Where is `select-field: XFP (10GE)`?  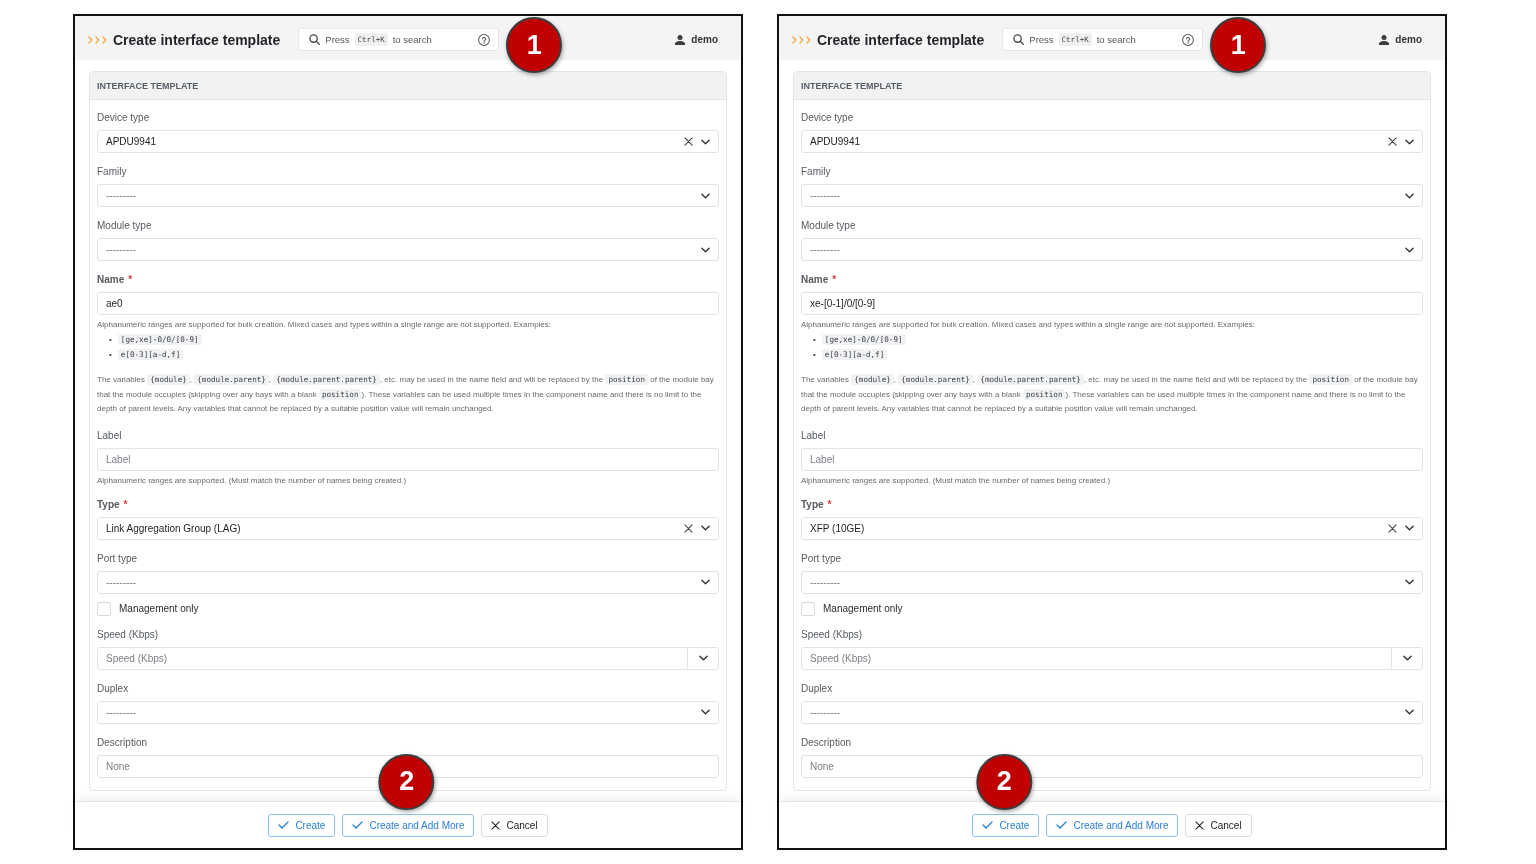 select-field: XFP (10GE) is located at coordinates (1112, 528).